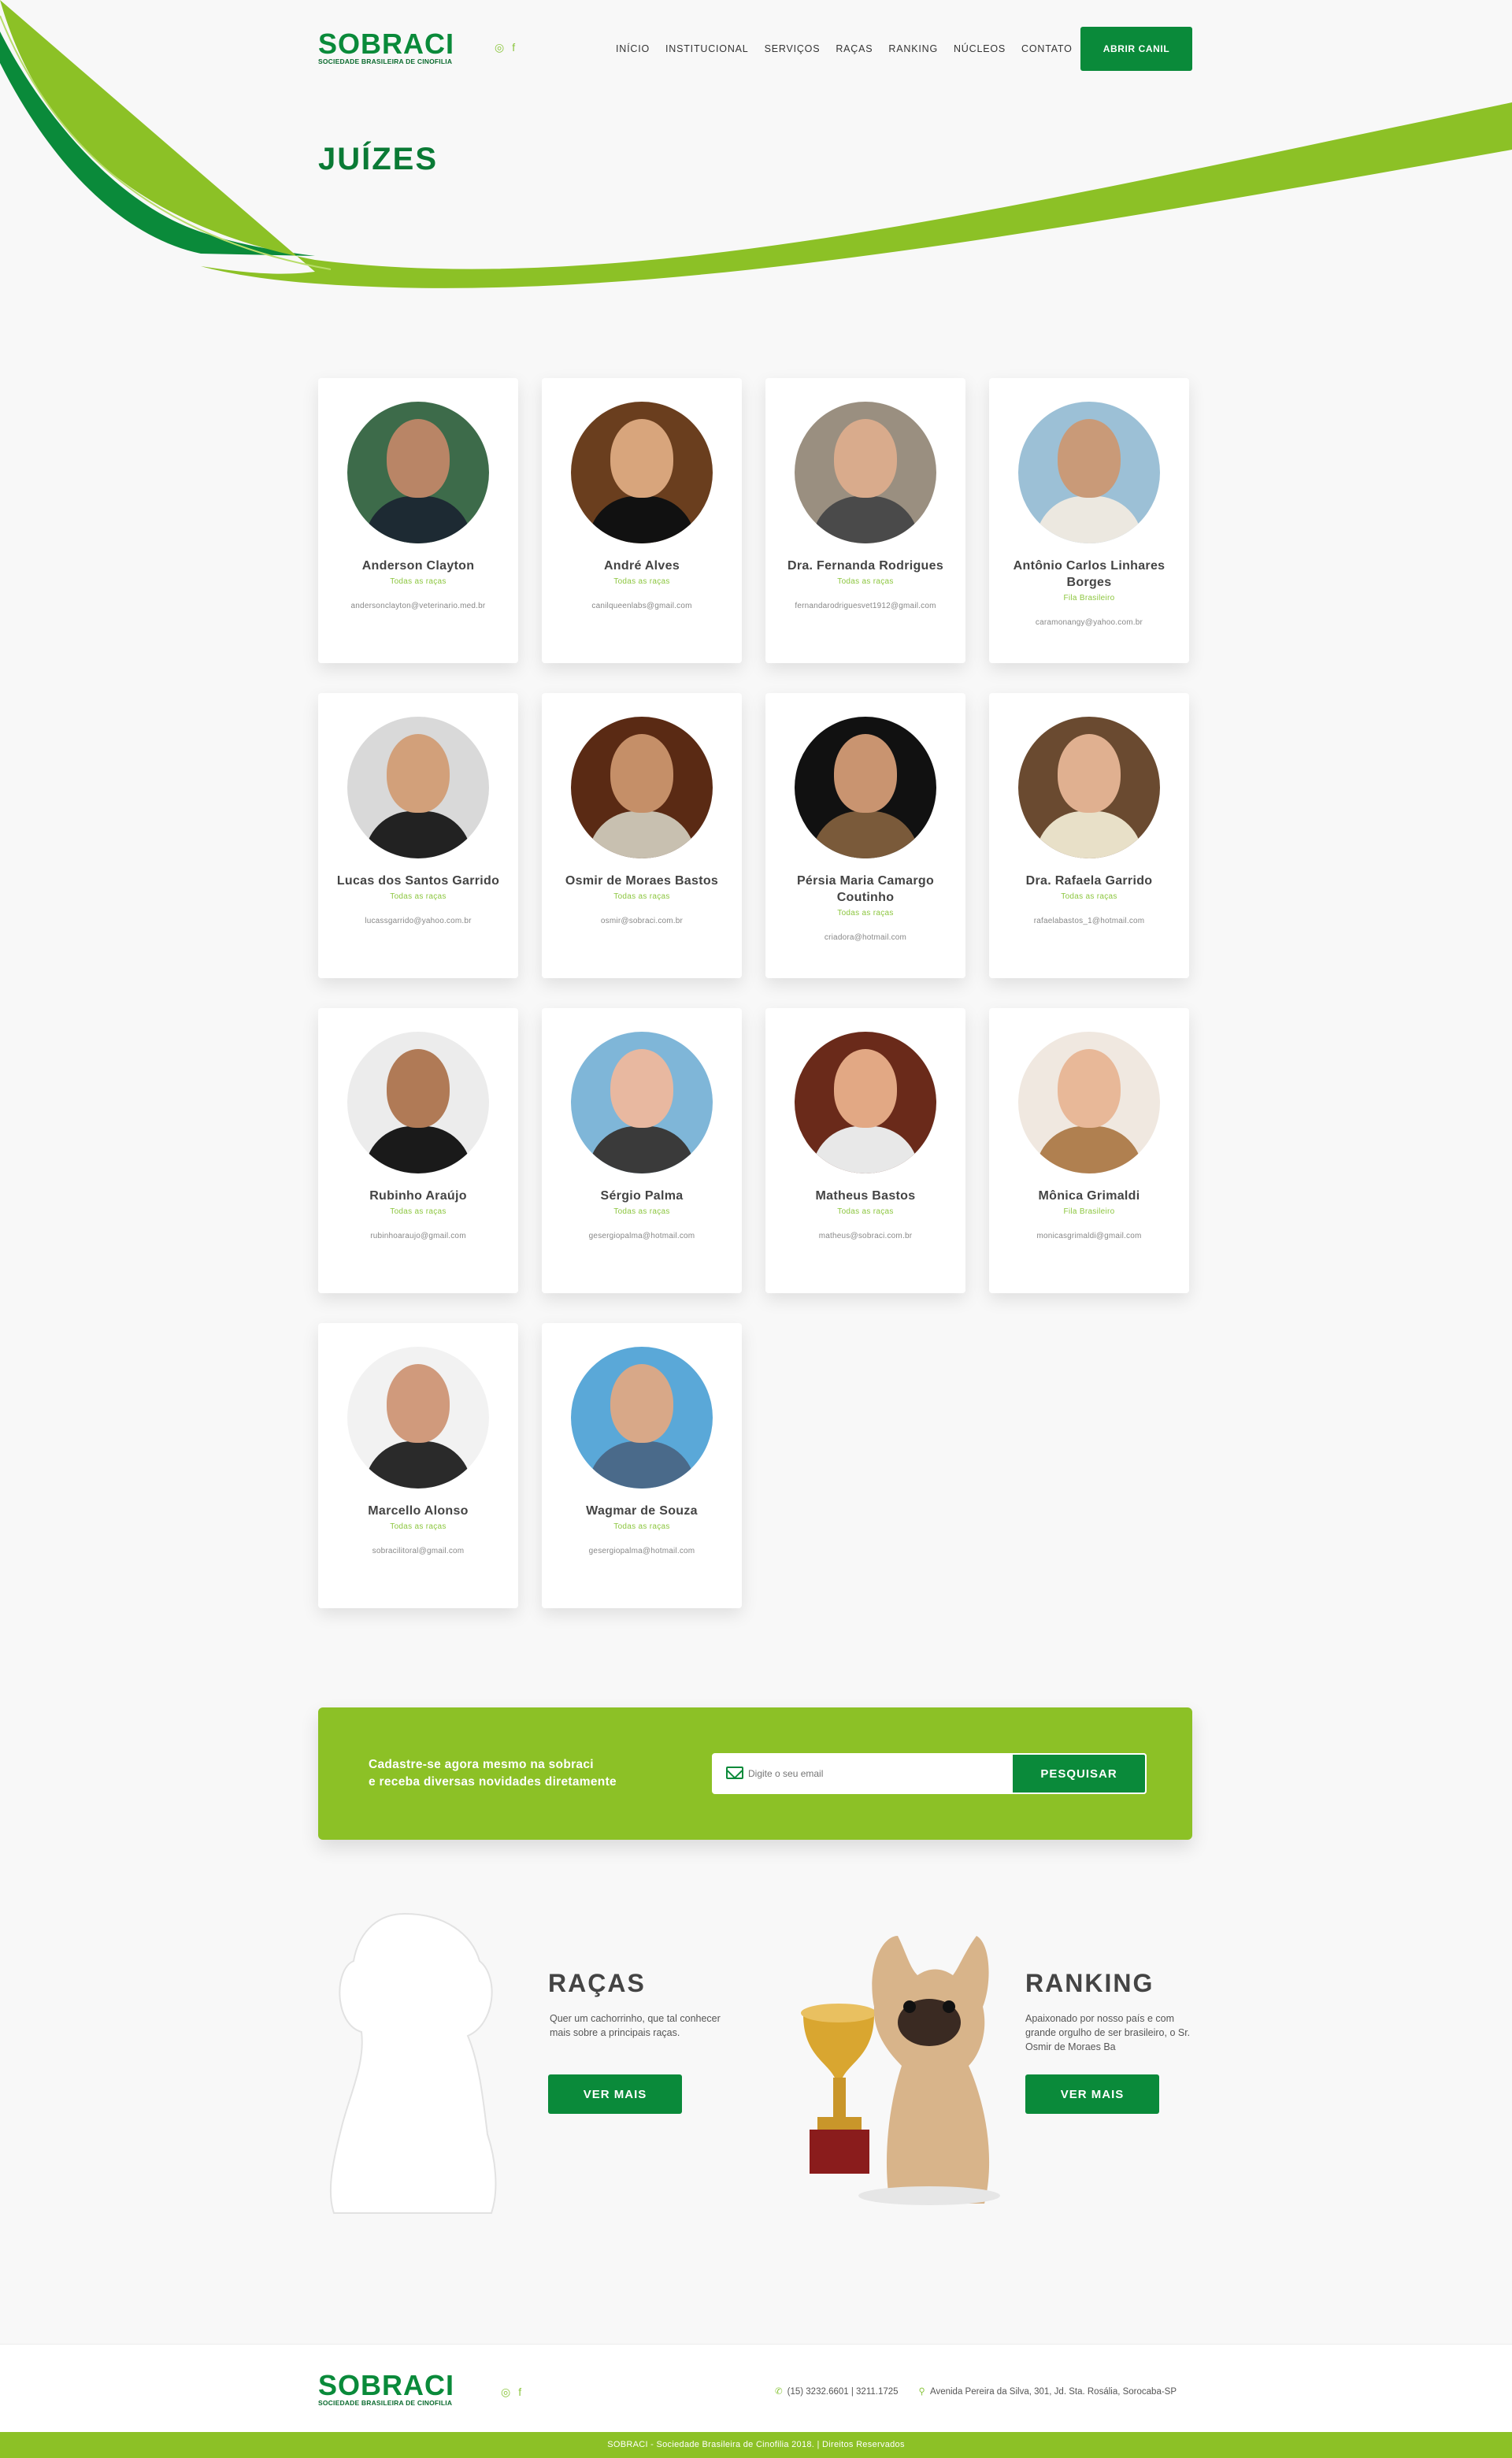 The width and height of the screenshot is (1512, 2458). I want to click on judge-name: Marcello Alonso, so click(418, 1511).